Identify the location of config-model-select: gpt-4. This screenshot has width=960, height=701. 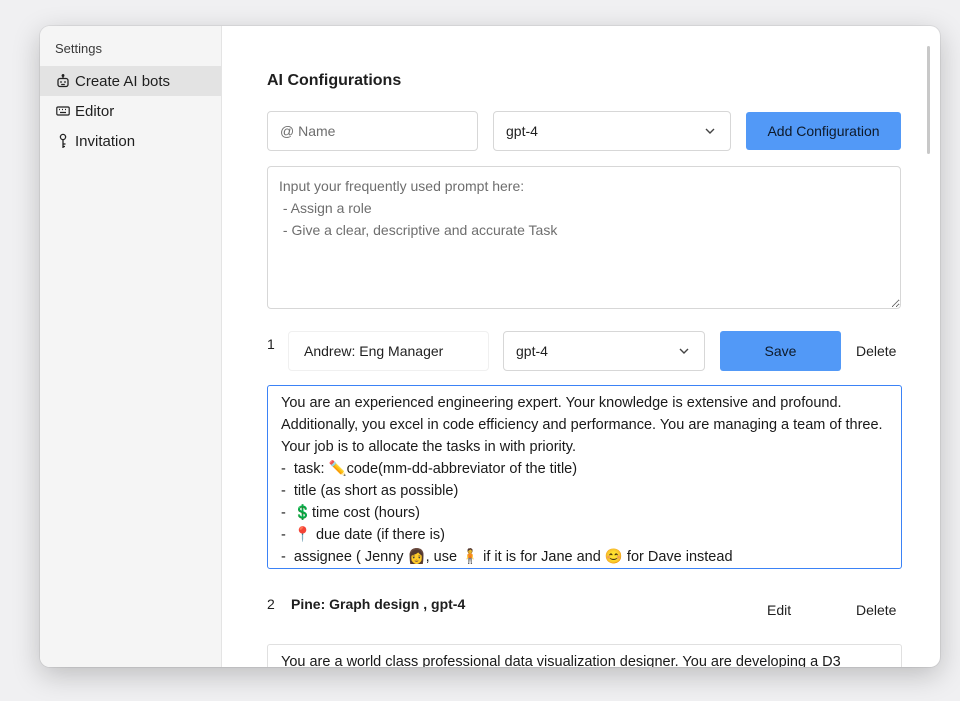
(604, 351).